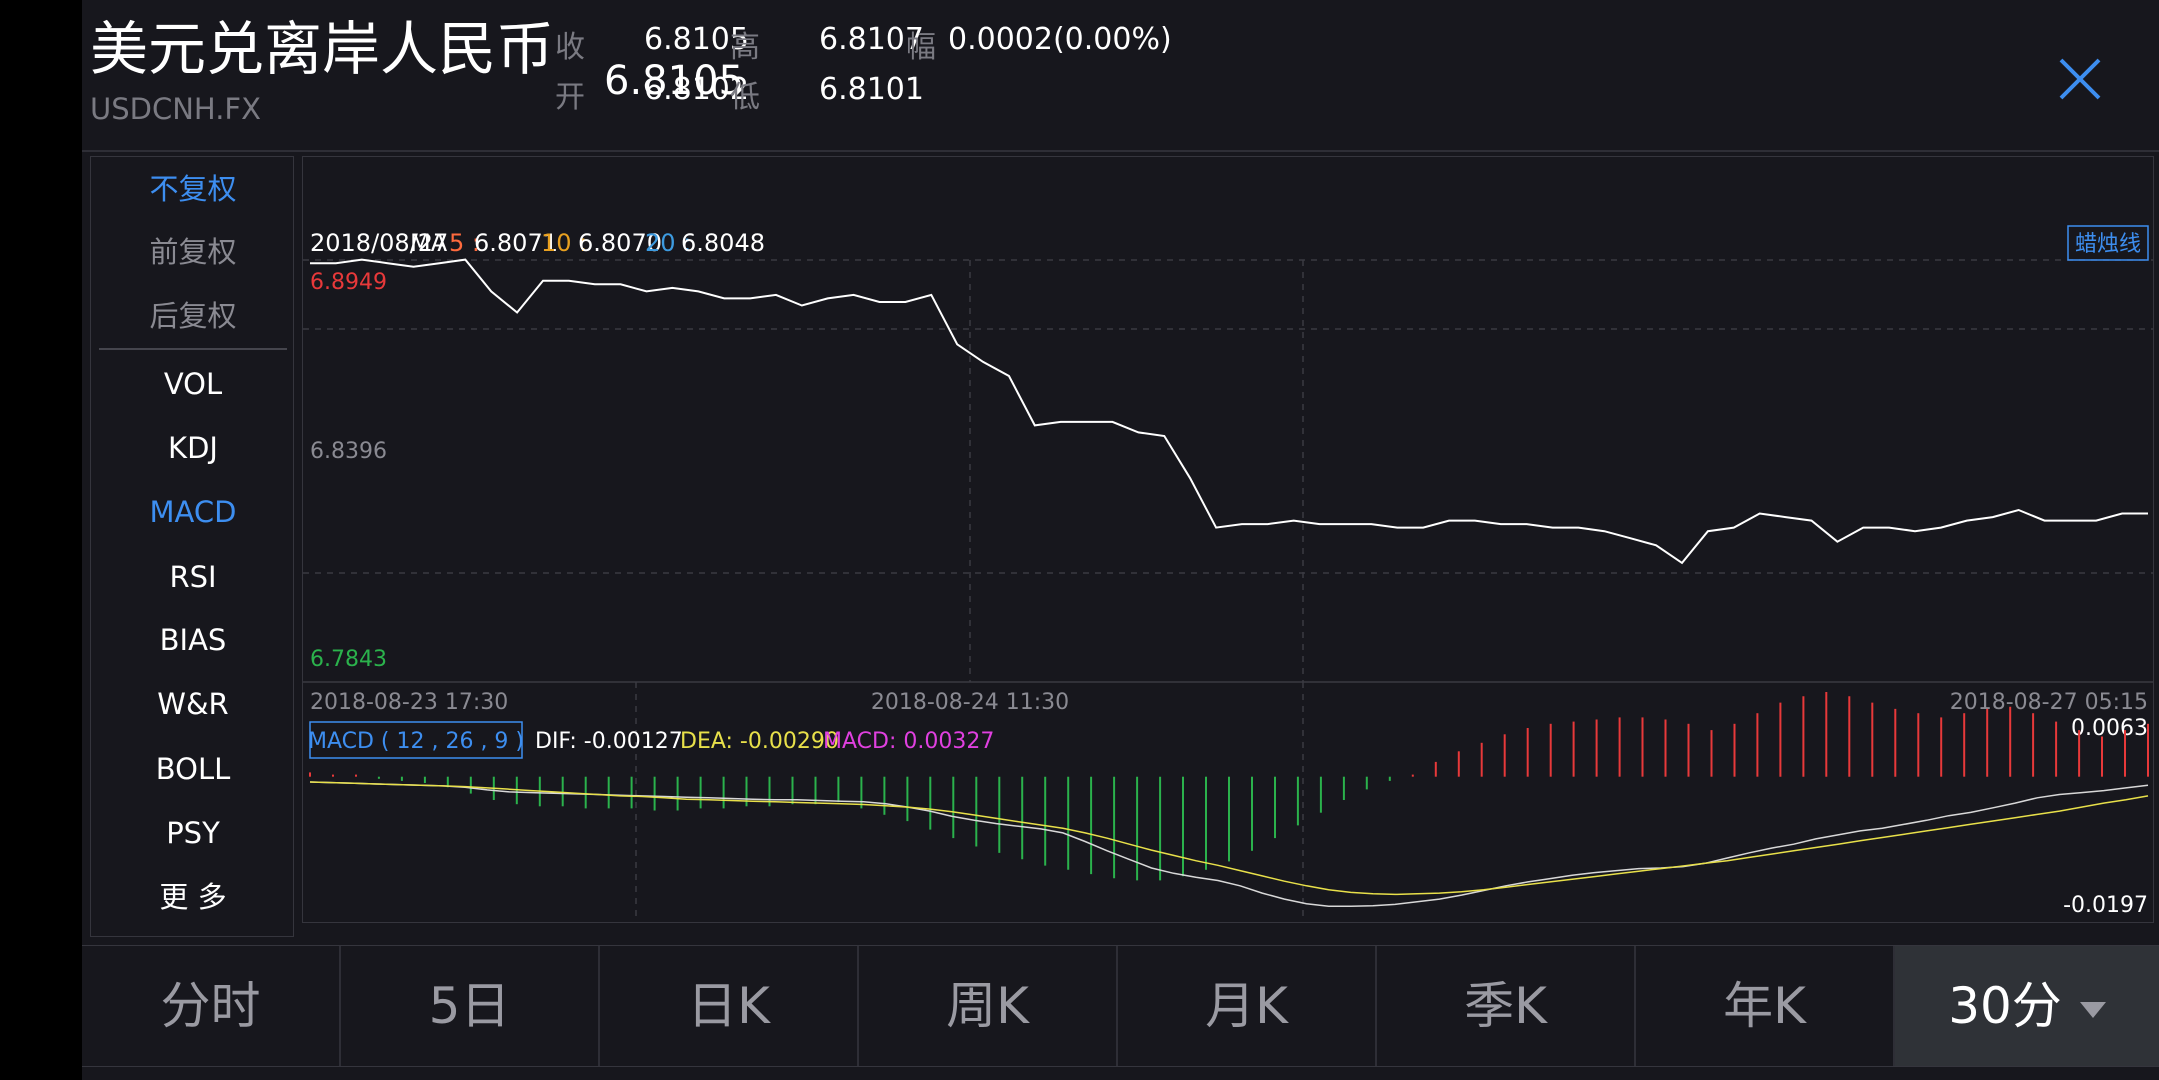 The width and height of the screenshot is (2159, 1080). Describe the element at coordinates (988, 1006) in the screenshot. I see `tab-weekly: 周K` at that location.